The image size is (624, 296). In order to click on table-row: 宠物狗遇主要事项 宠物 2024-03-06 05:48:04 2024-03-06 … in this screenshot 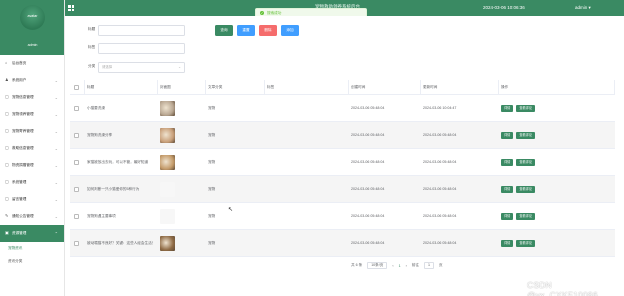, I will do `click(342, 216)`.